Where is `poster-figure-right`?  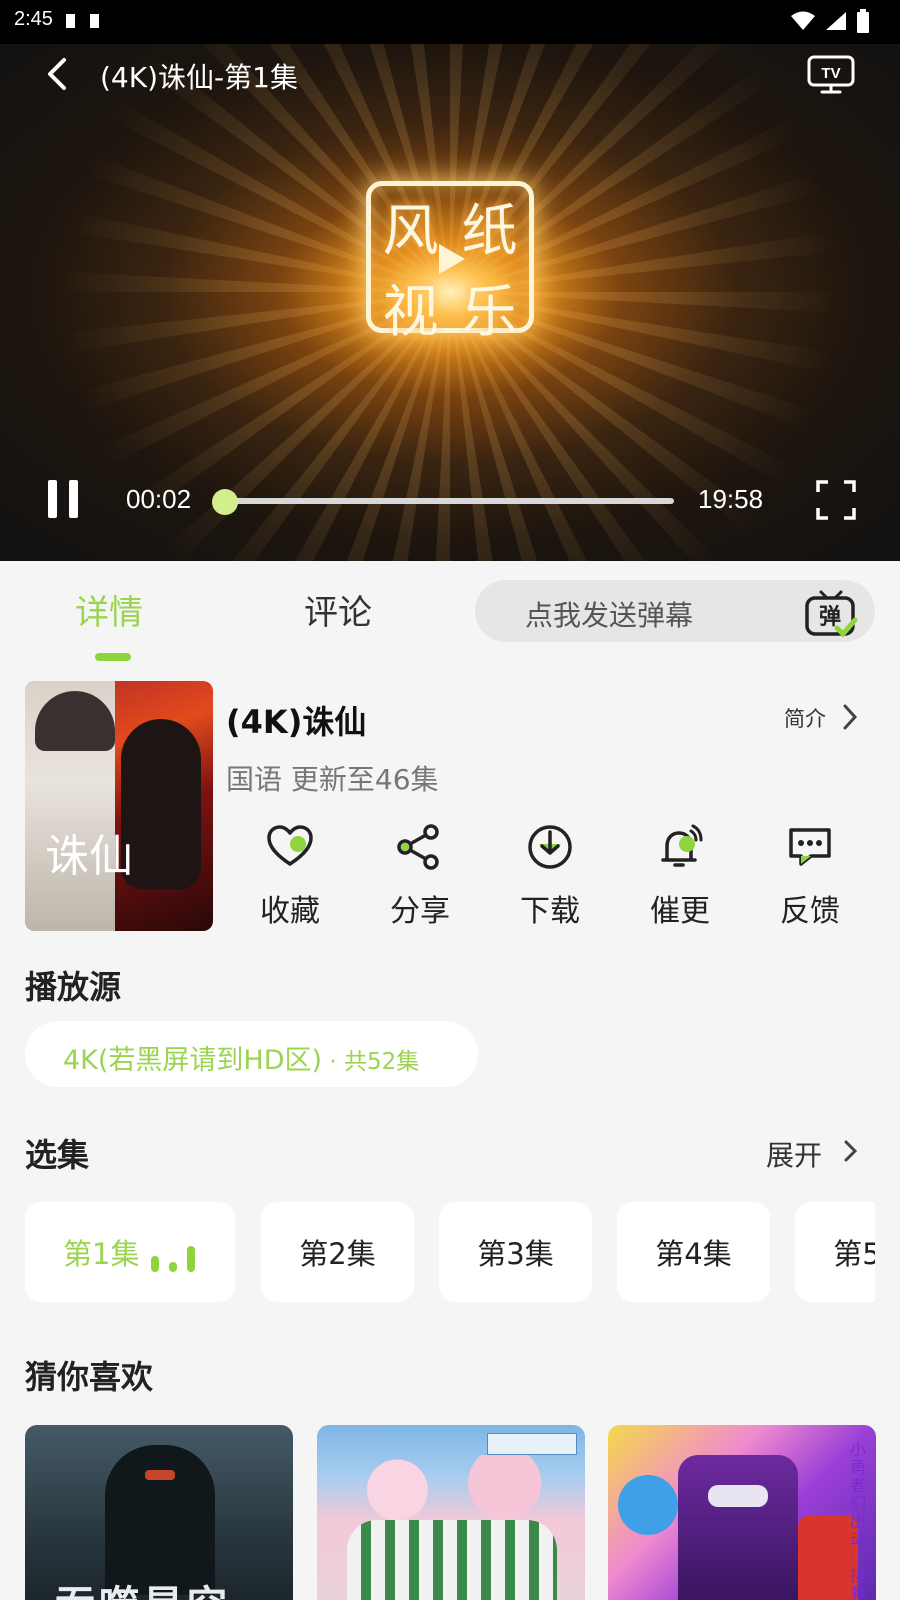
poster-figure-right is located at coordinates (161, 804).